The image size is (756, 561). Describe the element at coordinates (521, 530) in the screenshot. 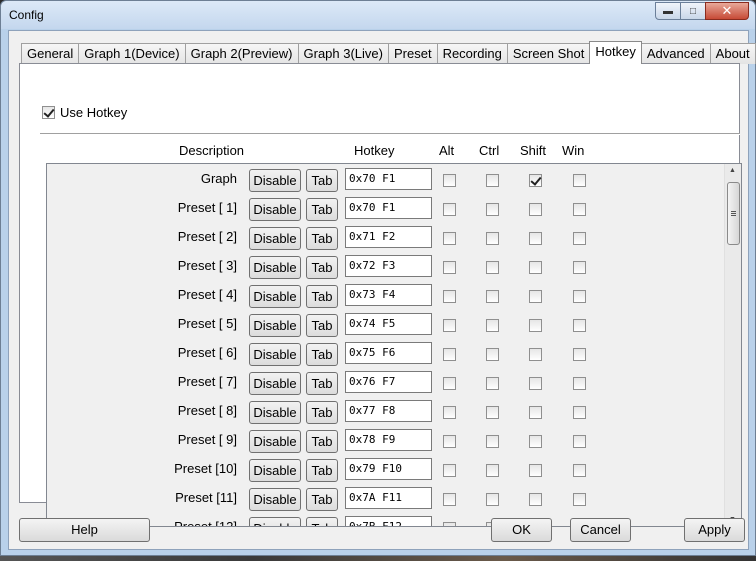

I see `ok-button: OK` at that location.